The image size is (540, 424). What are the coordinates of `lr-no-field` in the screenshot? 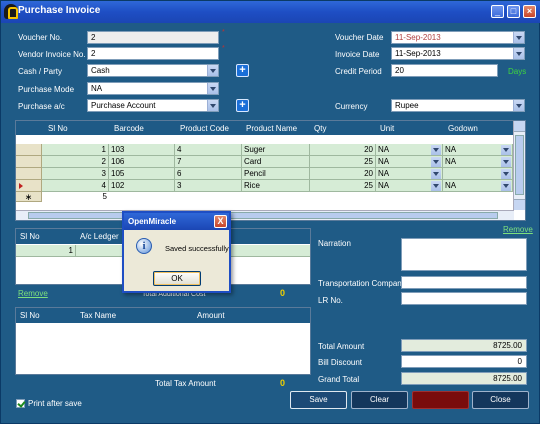 It's located at (464, 298).